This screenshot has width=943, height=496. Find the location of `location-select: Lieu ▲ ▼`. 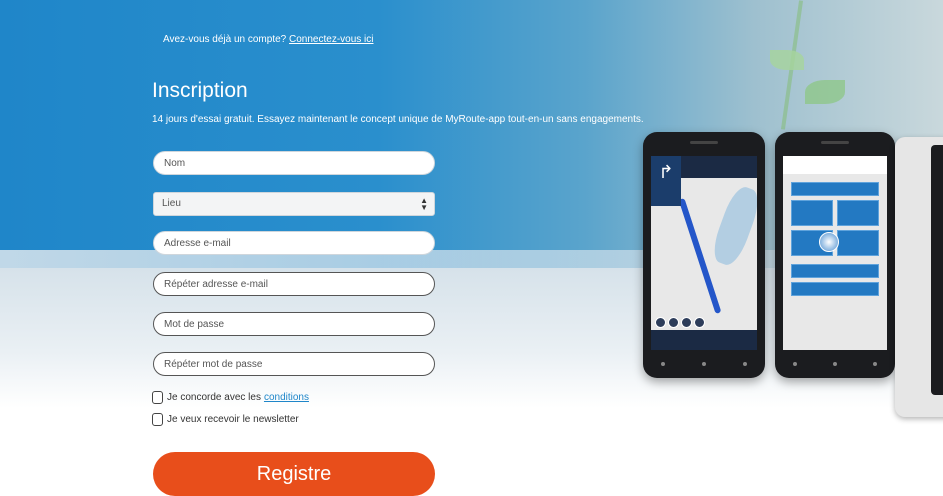

location-select: Lieu ▲ ▼ is located at coordinates (294, 204).